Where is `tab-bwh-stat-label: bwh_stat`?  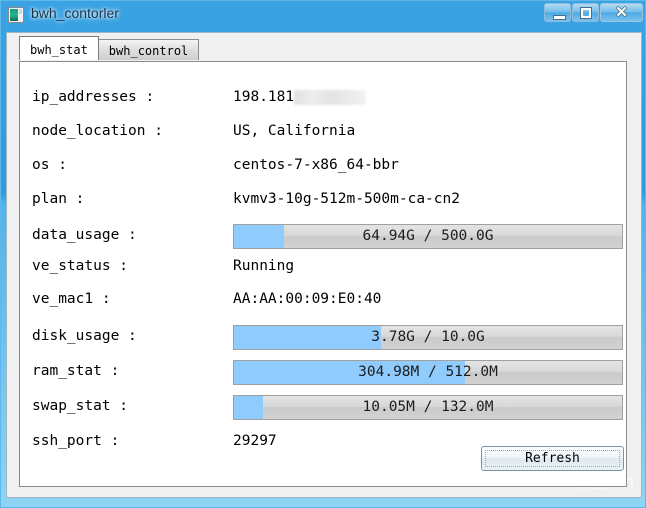 tab-bwh-stat-label: bwh_stat is located at coordinates (59, 50).